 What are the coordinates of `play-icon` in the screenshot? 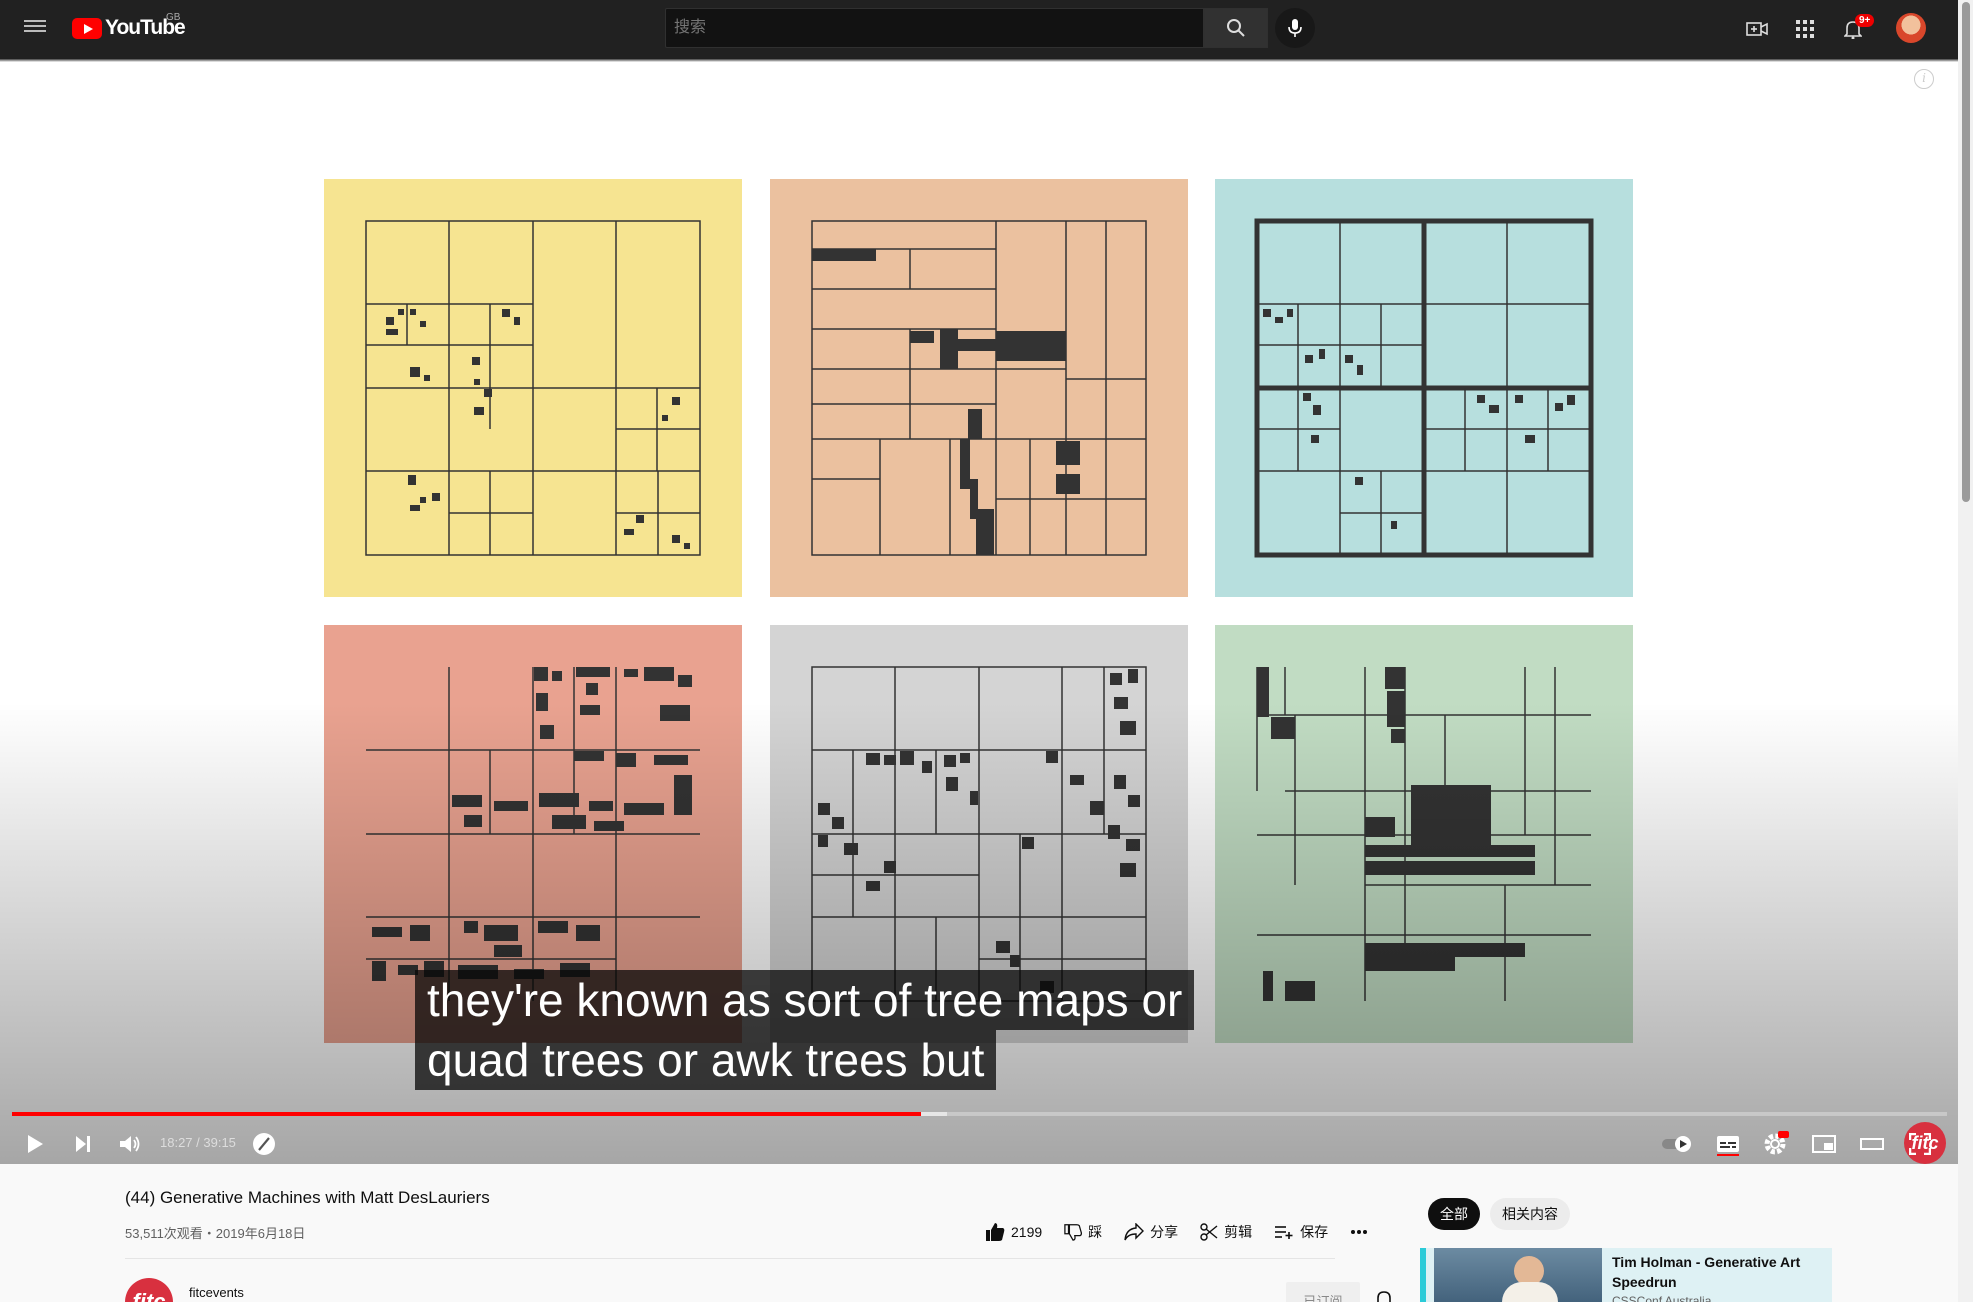 It's located at (35, 1144).